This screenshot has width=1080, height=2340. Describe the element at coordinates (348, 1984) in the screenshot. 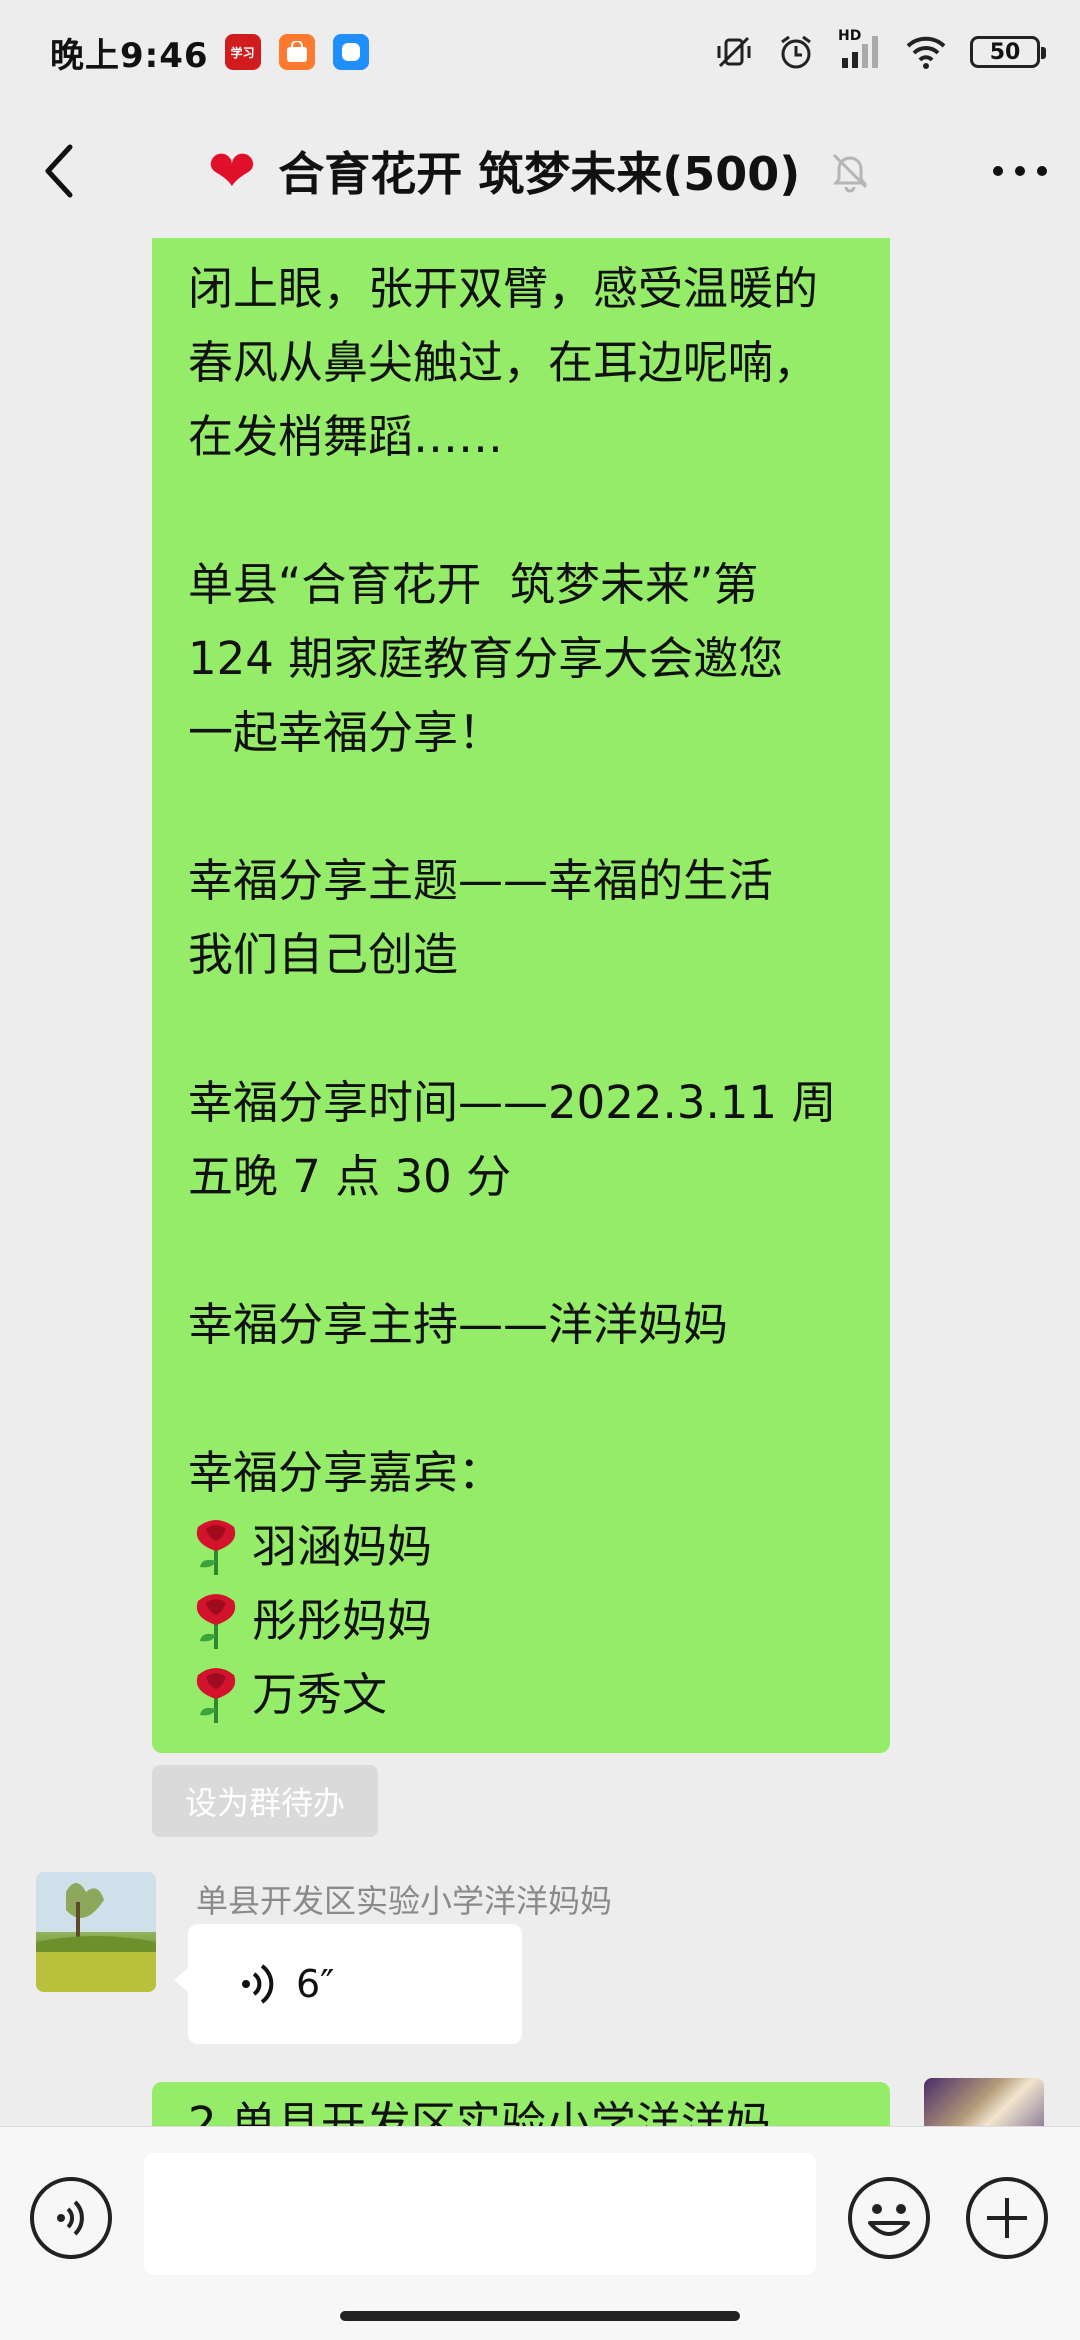

I see `voice-message-bubble: 6″` at that location.